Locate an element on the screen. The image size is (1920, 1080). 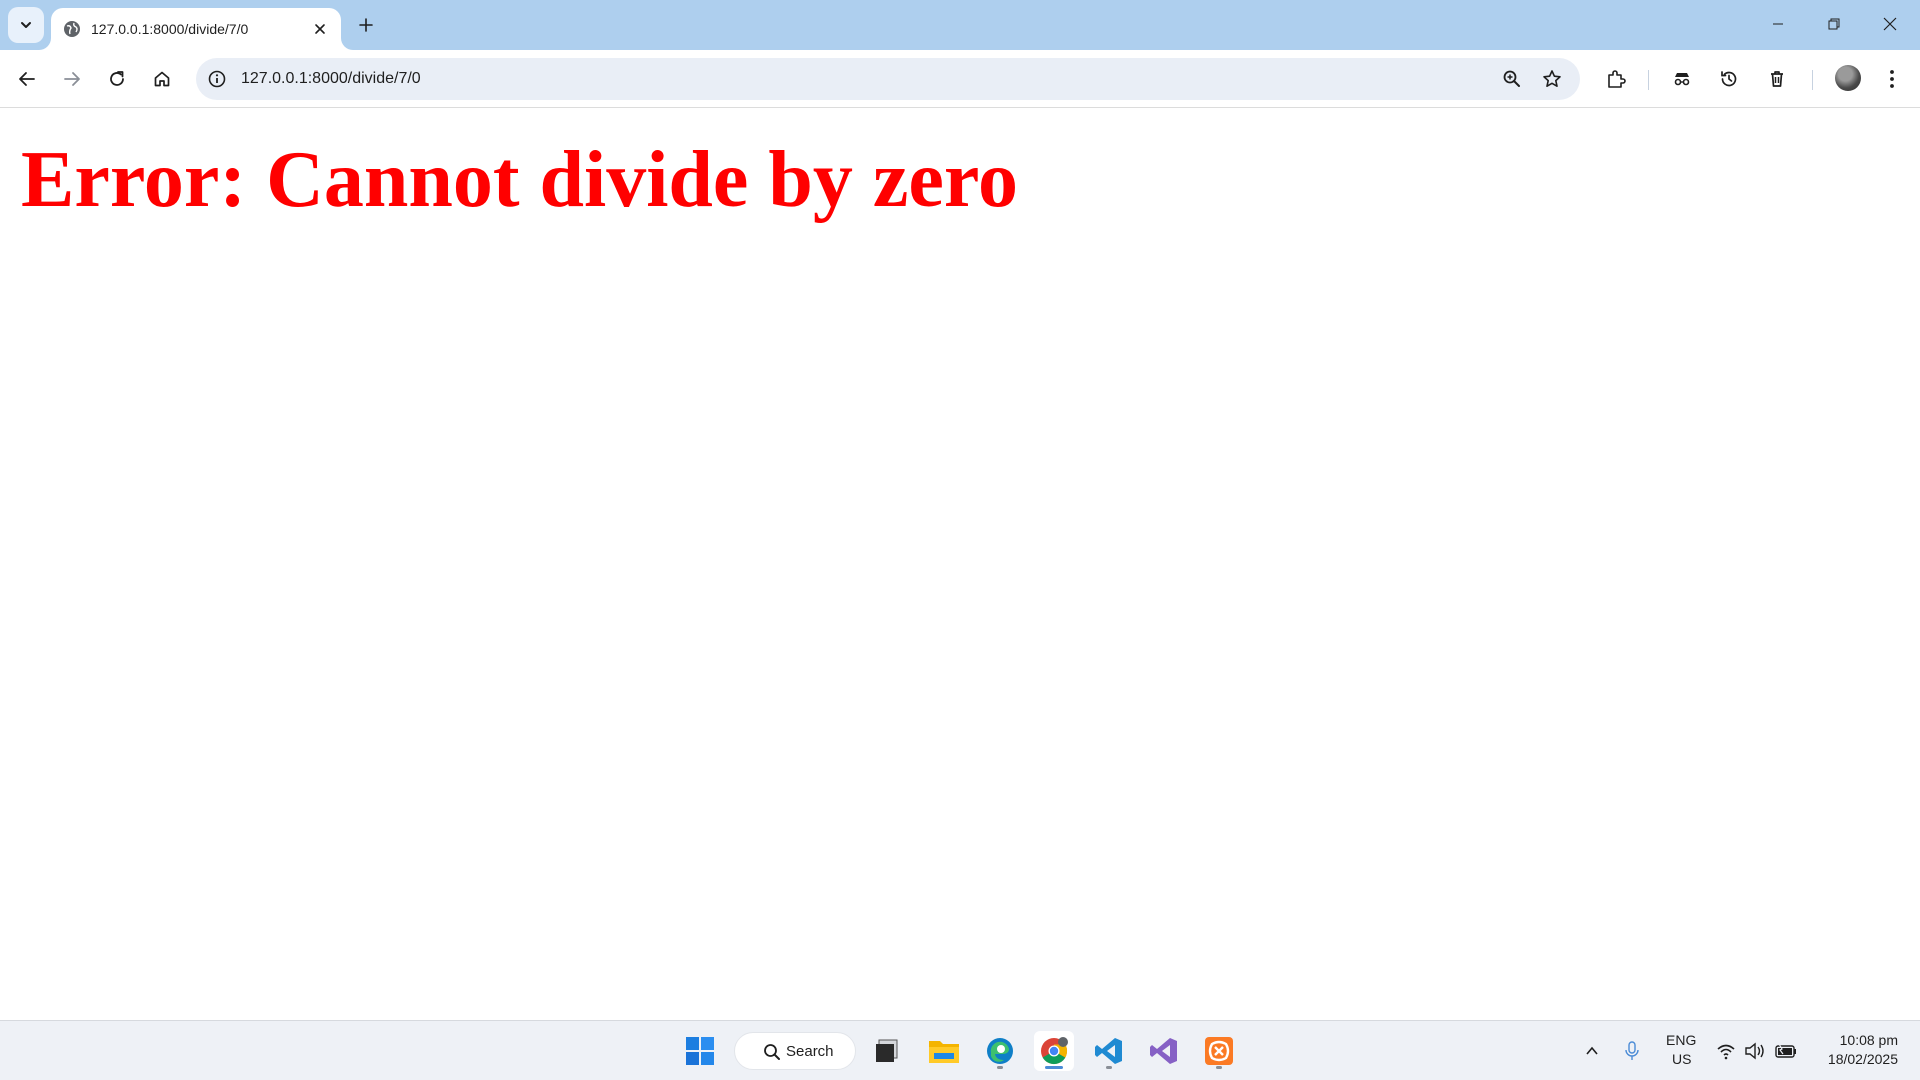
history-icon is located at coordinates (1729, 79).